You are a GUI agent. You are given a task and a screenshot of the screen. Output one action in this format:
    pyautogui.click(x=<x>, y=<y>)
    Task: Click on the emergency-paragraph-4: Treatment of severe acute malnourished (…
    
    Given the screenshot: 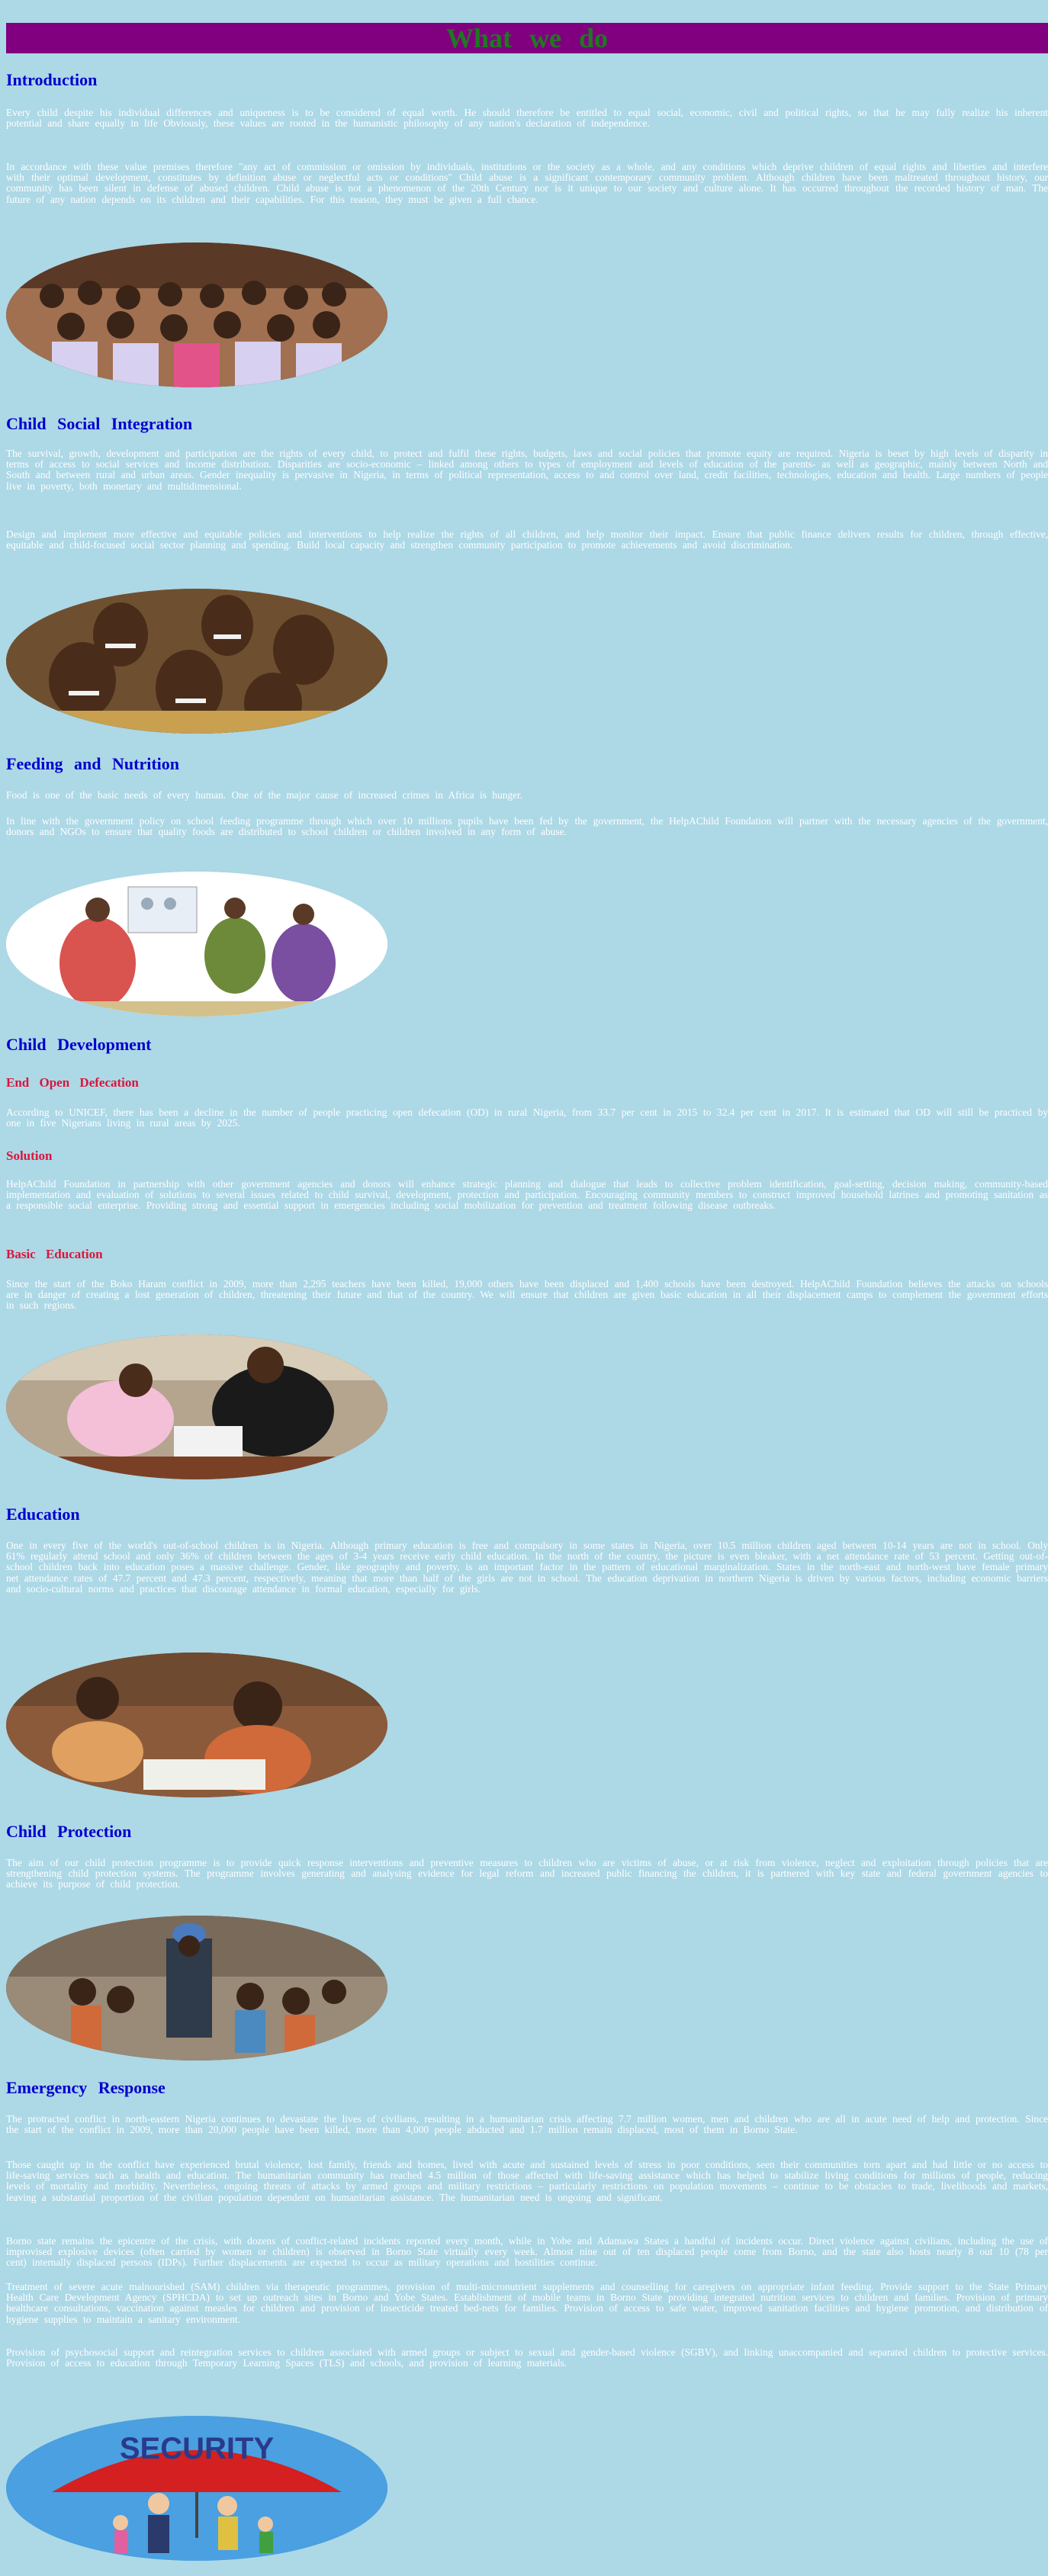 What is the action you would take?
    pyautogui.click(x=527, y=2303)
    